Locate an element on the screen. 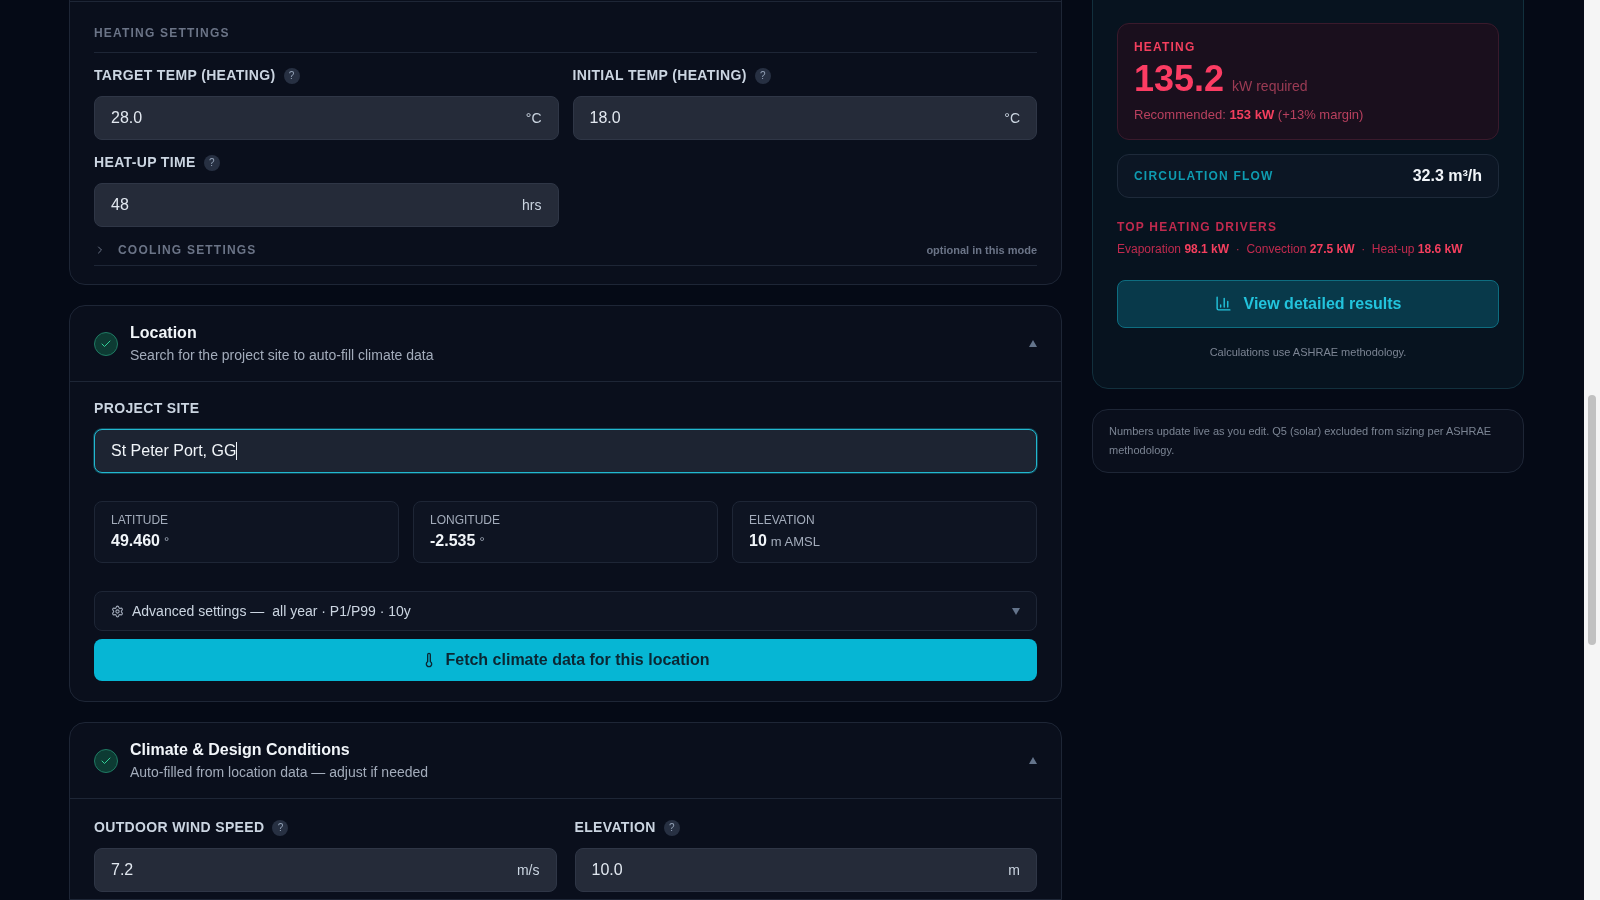 Image resolution: width=1600 pixels, height=900 pixels. unit-label: m AMSL is located at coordinates (795, 542).